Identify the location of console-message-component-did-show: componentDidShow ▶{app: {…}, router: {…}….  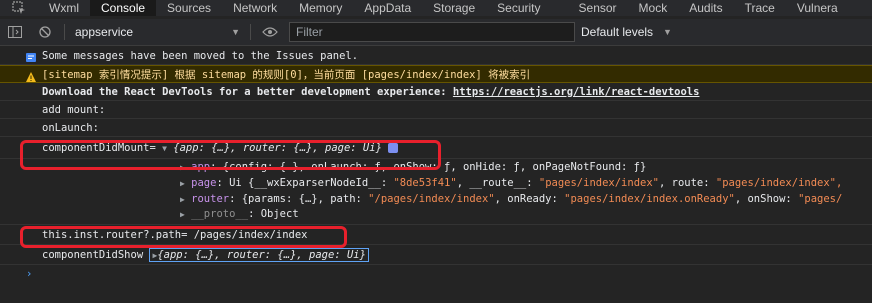
(436, 255).